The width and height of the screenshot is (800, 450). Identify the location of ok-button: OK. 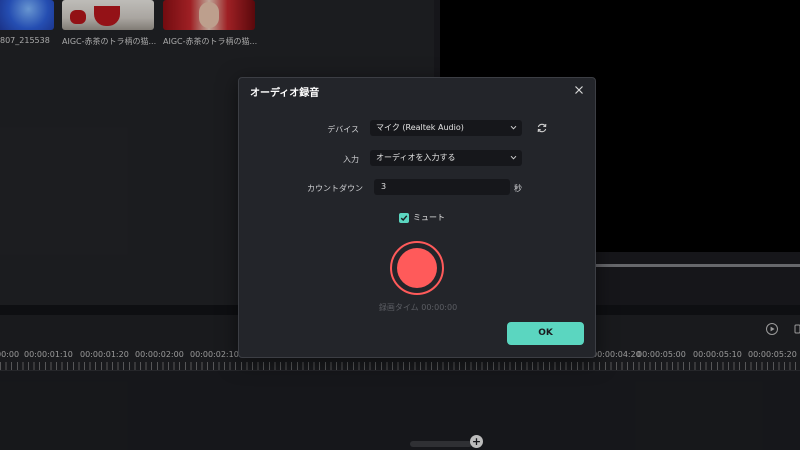
(545, 333).